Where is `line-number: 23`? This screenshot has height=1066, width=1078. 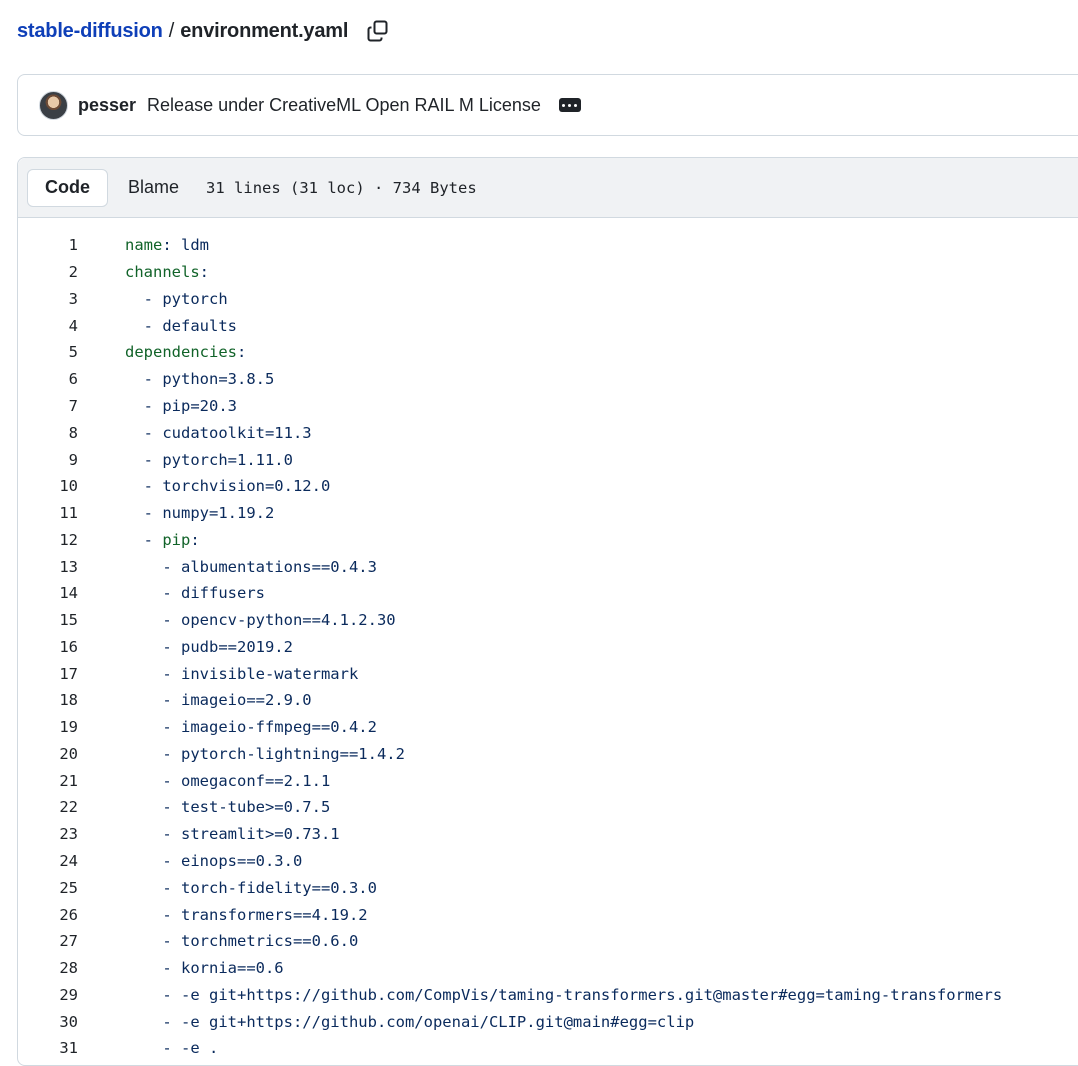 line-number: 23 is located at coordinates (48, 834).